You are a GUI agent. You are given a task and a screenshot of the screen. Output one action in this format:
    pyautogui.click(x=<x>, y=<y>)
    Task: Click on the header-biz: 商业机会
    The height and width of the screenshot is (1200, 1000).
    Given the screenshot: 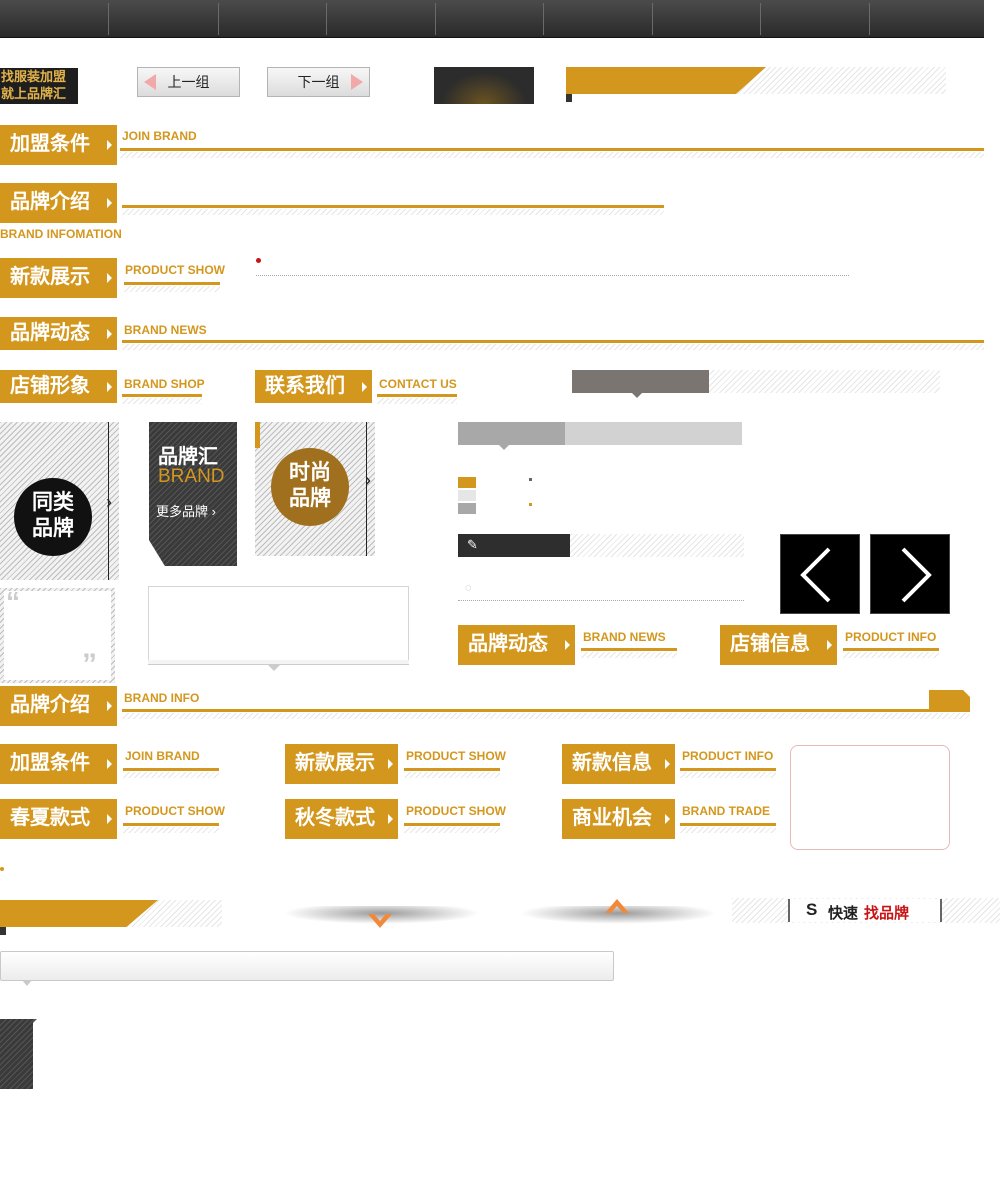 What is the action you would take?
    pyautogui.click(x=618, y=819)
    